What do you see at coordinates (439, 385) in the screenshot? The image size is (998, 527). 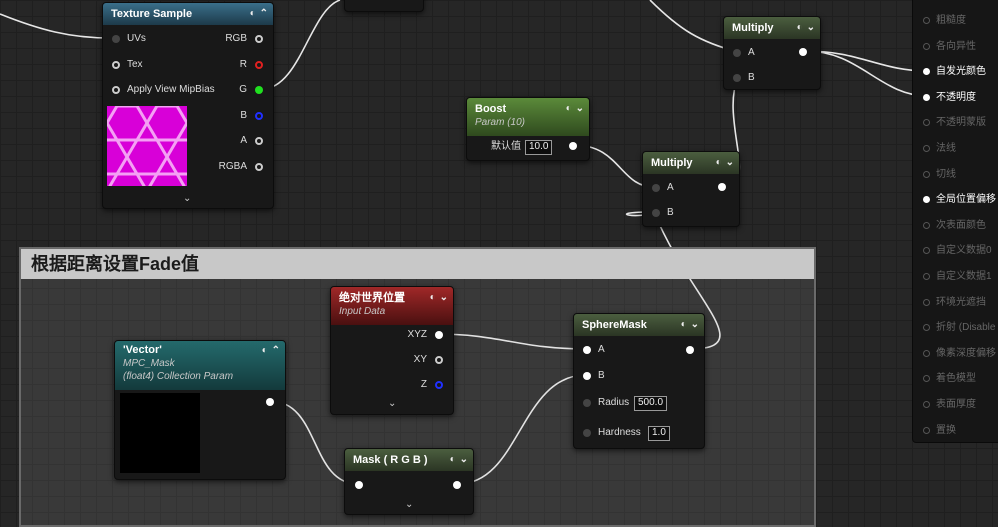 I see `z-output-pin` at bounding box center [439, 385].